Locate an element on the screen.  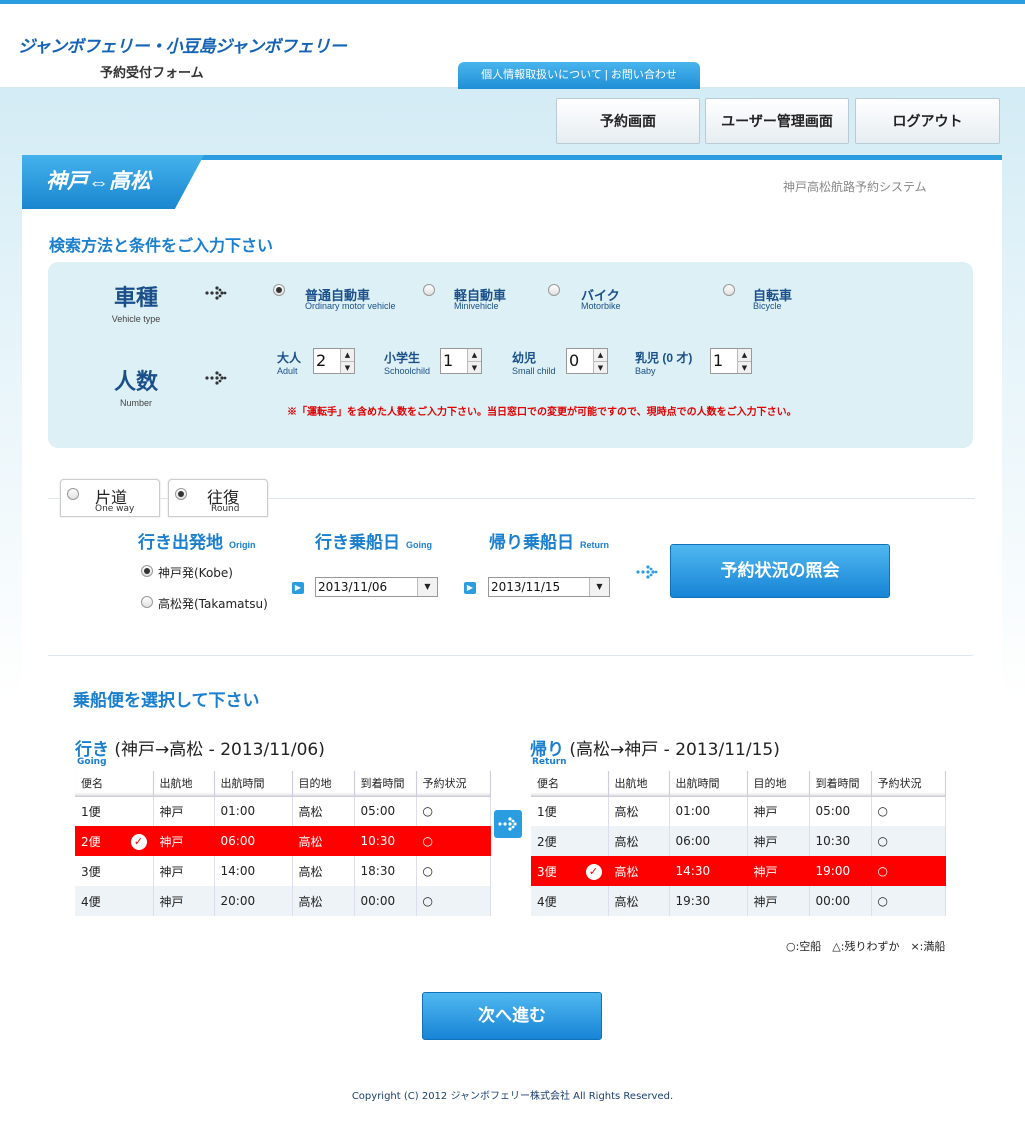
small-child-stepper: 0 ▲ ▼ is located at coordinates (587, 361).